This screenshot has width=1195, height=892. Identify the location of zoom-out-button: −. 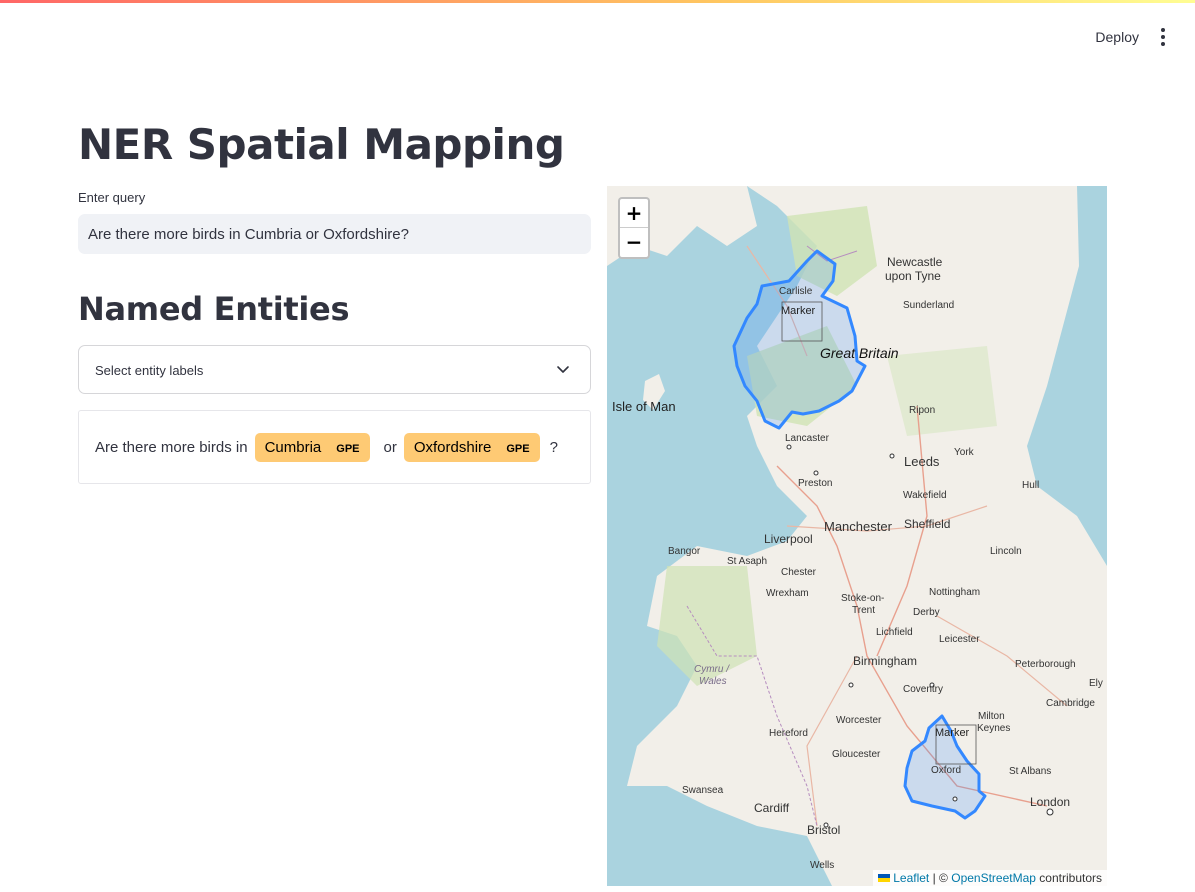
(634, 242).